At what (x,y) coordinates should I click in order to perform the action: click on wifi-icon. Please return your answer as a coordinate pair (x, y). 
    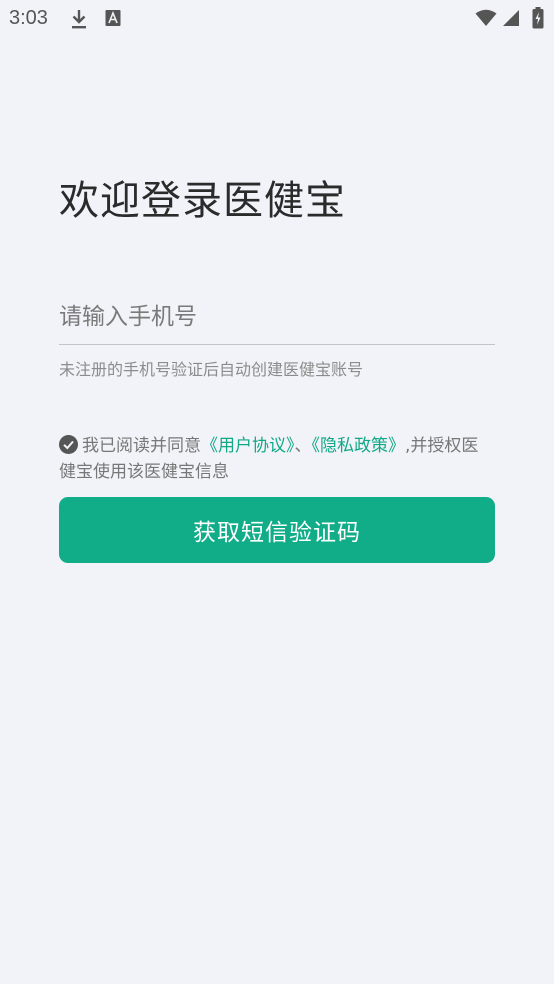
    Looking at the image, I should click on (486, 20).